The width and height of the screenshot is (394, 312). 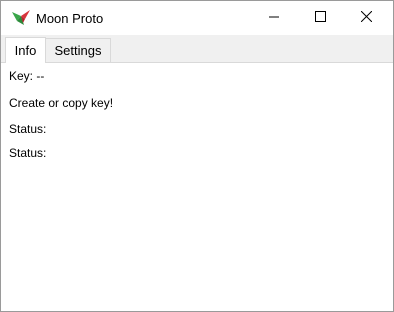 What do you see at coordinates (61, 103) in the screenshot?
I see `key-message: Create or copy key!` at bounding box center [61, 103].